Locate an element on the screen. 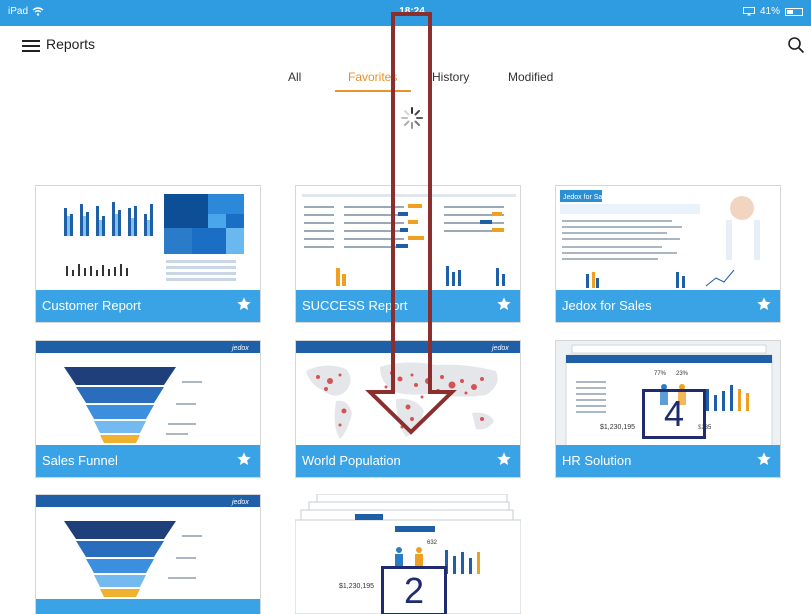 The width and height of the screenshot is (811, 614). report-card-sales-funnel: jedox Sales Funnel is located at coordinates (148, 409).